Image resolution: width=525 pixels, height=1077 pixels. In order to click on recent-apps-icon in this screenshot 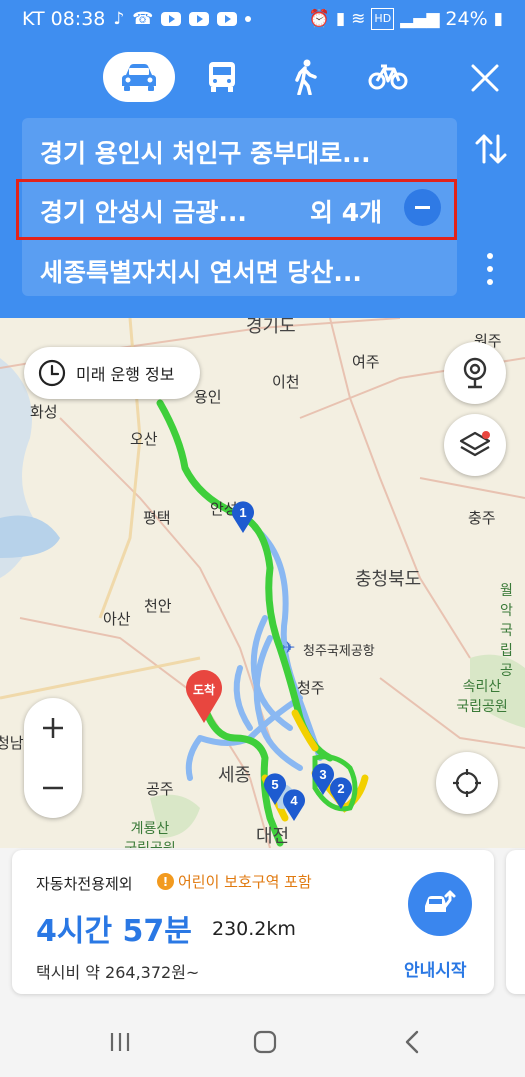, I will do `click(120, 1042)`.